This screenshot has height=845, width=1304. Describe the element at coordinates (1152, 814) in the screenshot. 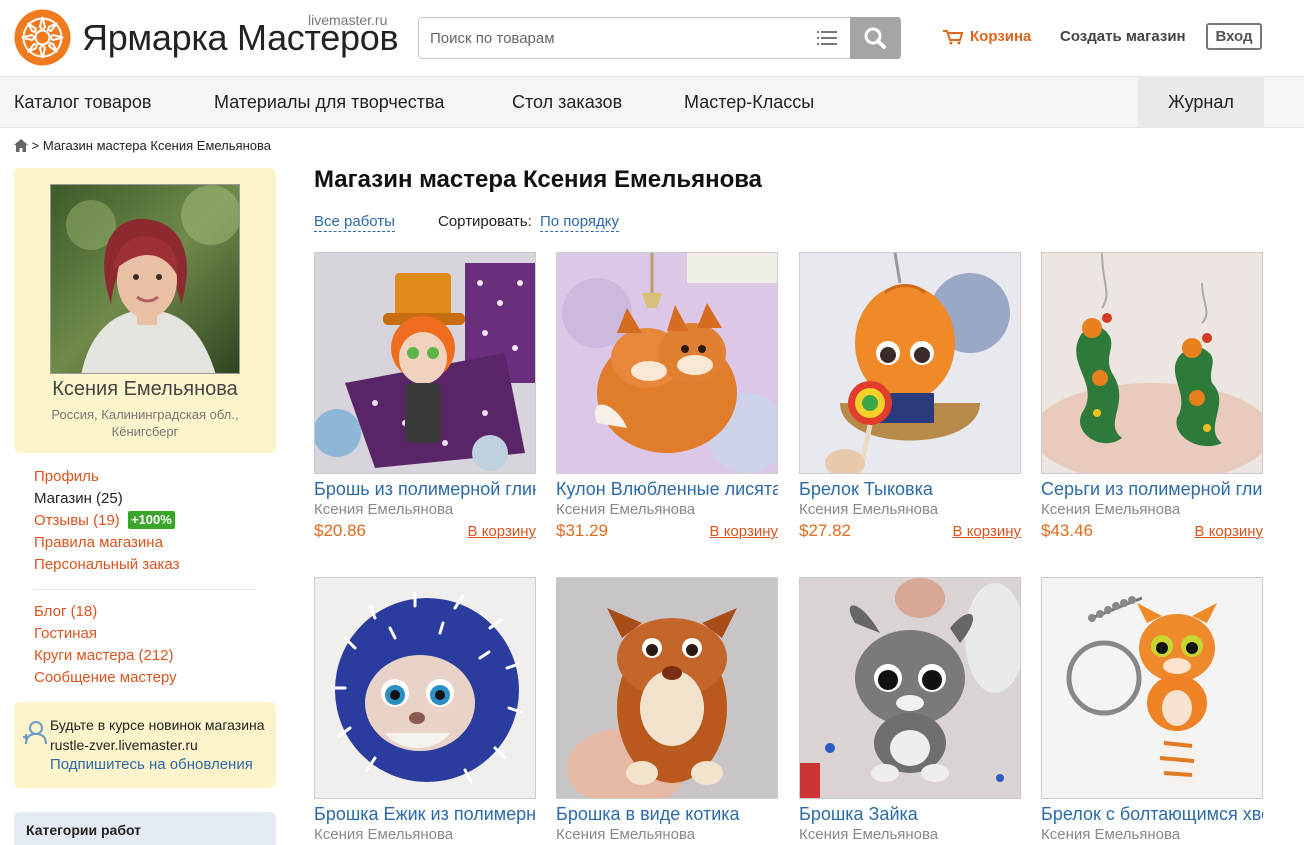

I see `product-title: Брелок с болтающимся хвостом` at that location.